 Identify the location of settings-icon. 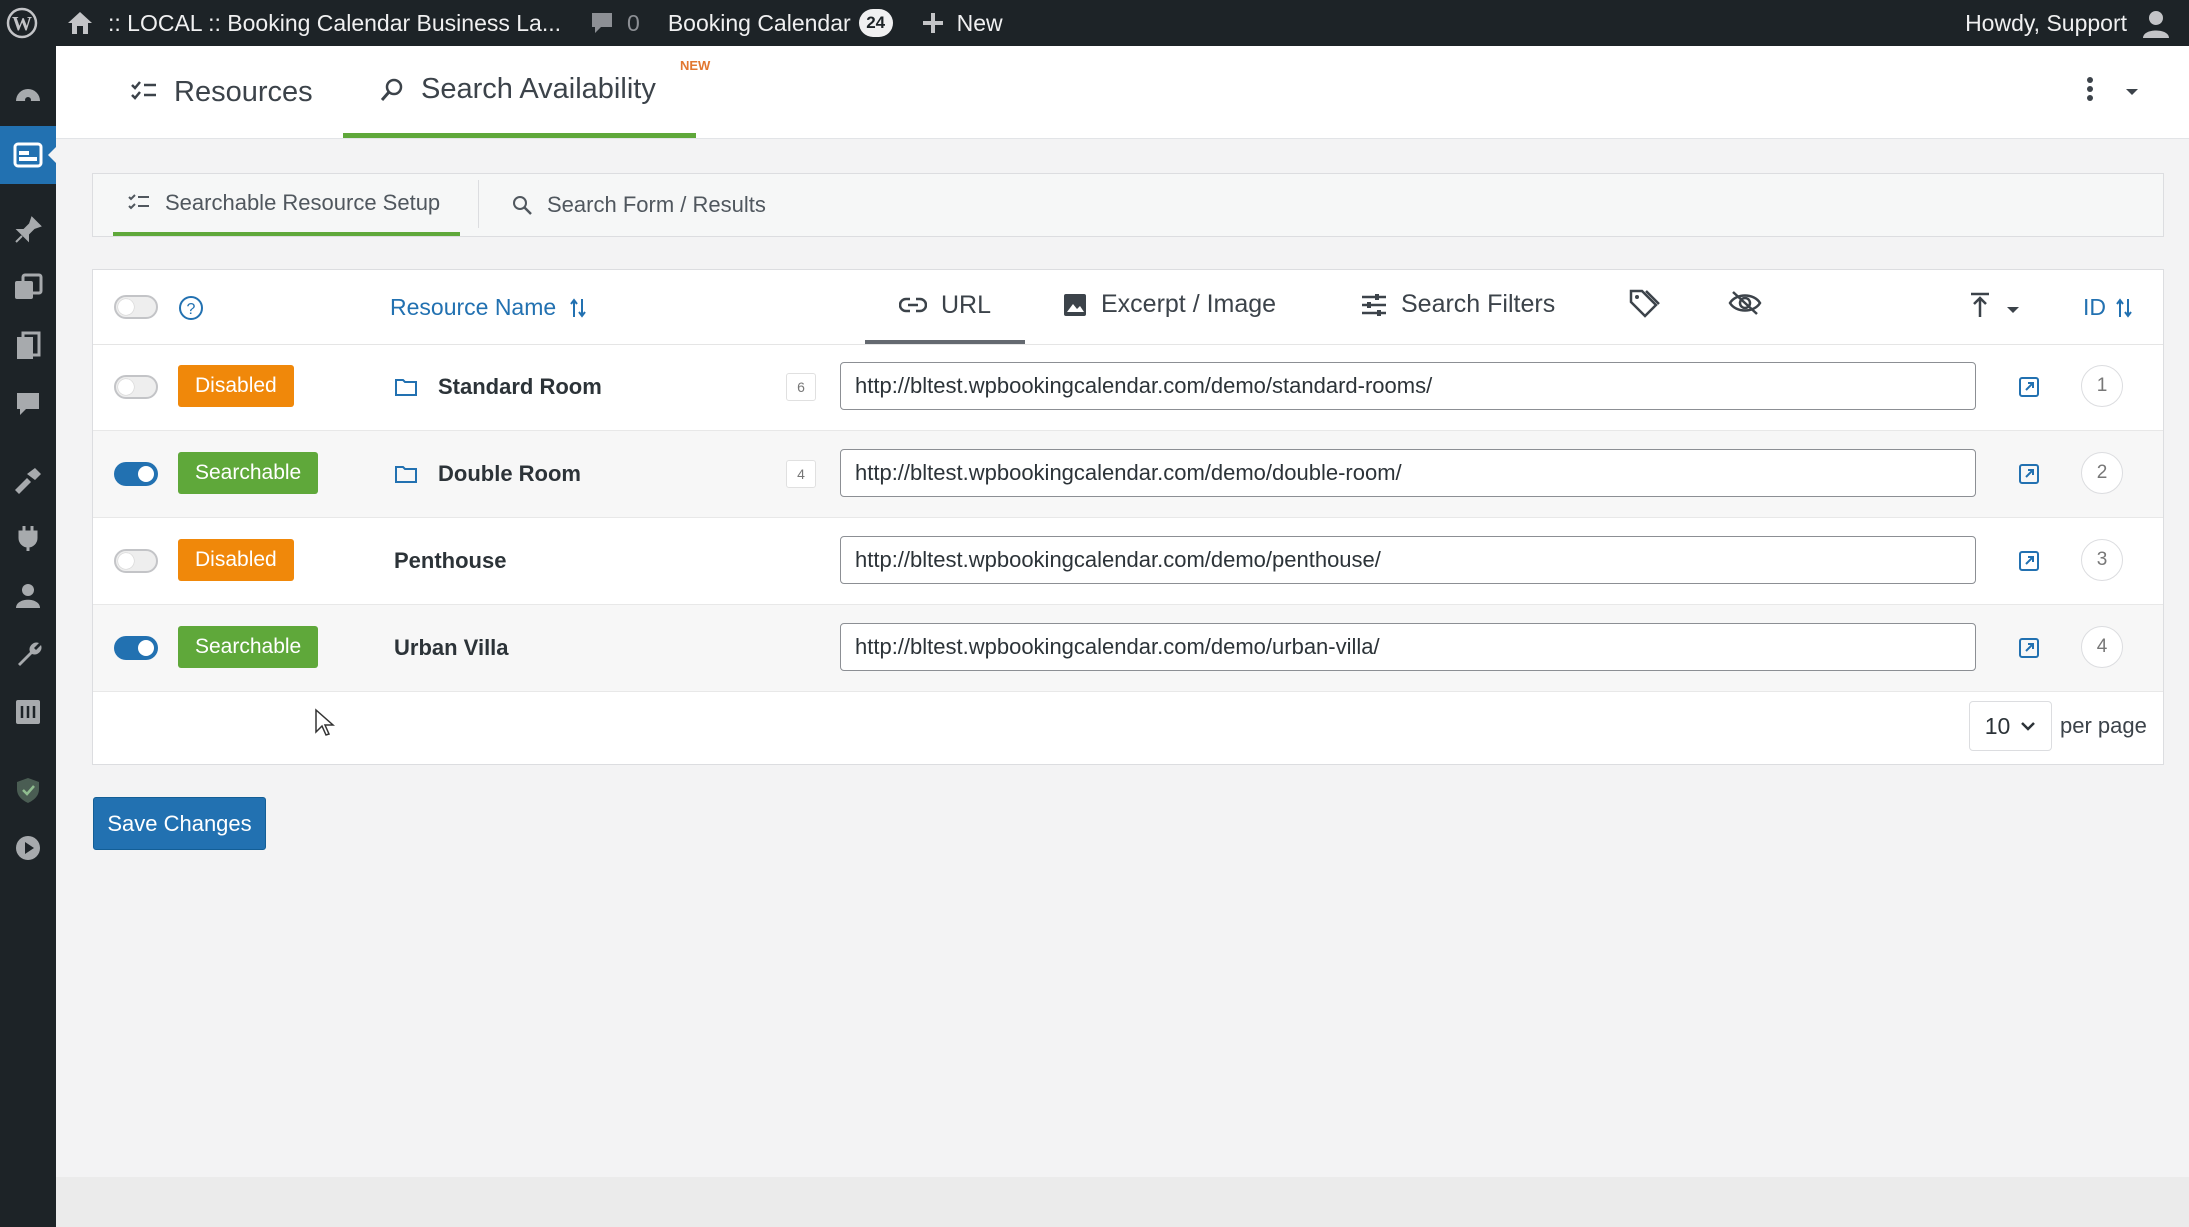
(28, 712).